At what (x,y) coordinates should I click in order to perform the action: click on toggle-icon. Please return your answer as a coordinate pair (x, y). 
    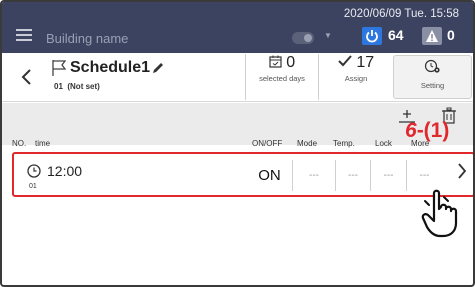
    Looking at the image, I should click on (303, 38).